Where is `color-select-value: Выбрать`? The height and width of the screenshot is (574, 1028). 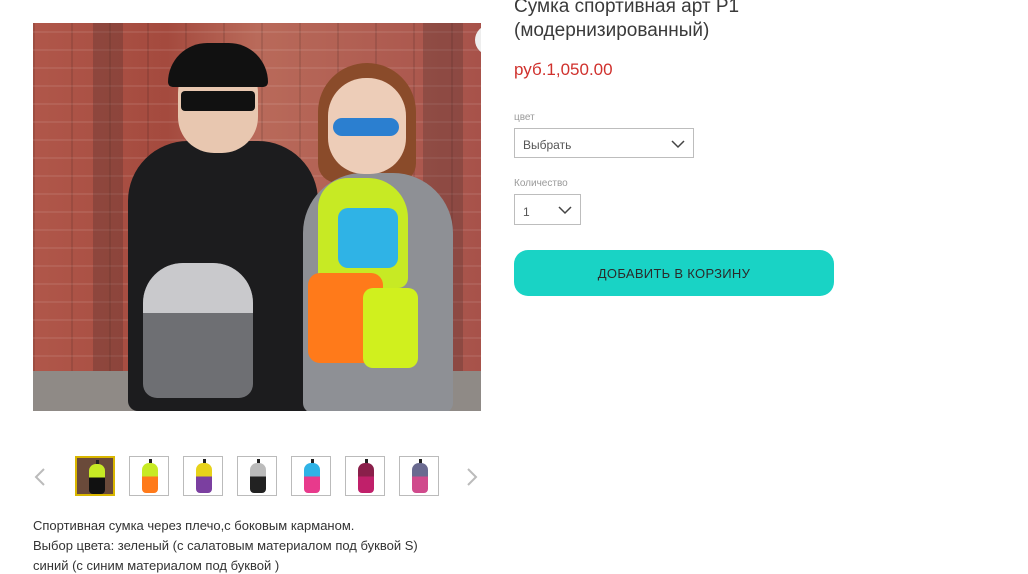 color-select-value: Выбрать is located at coordinates (547, 145).